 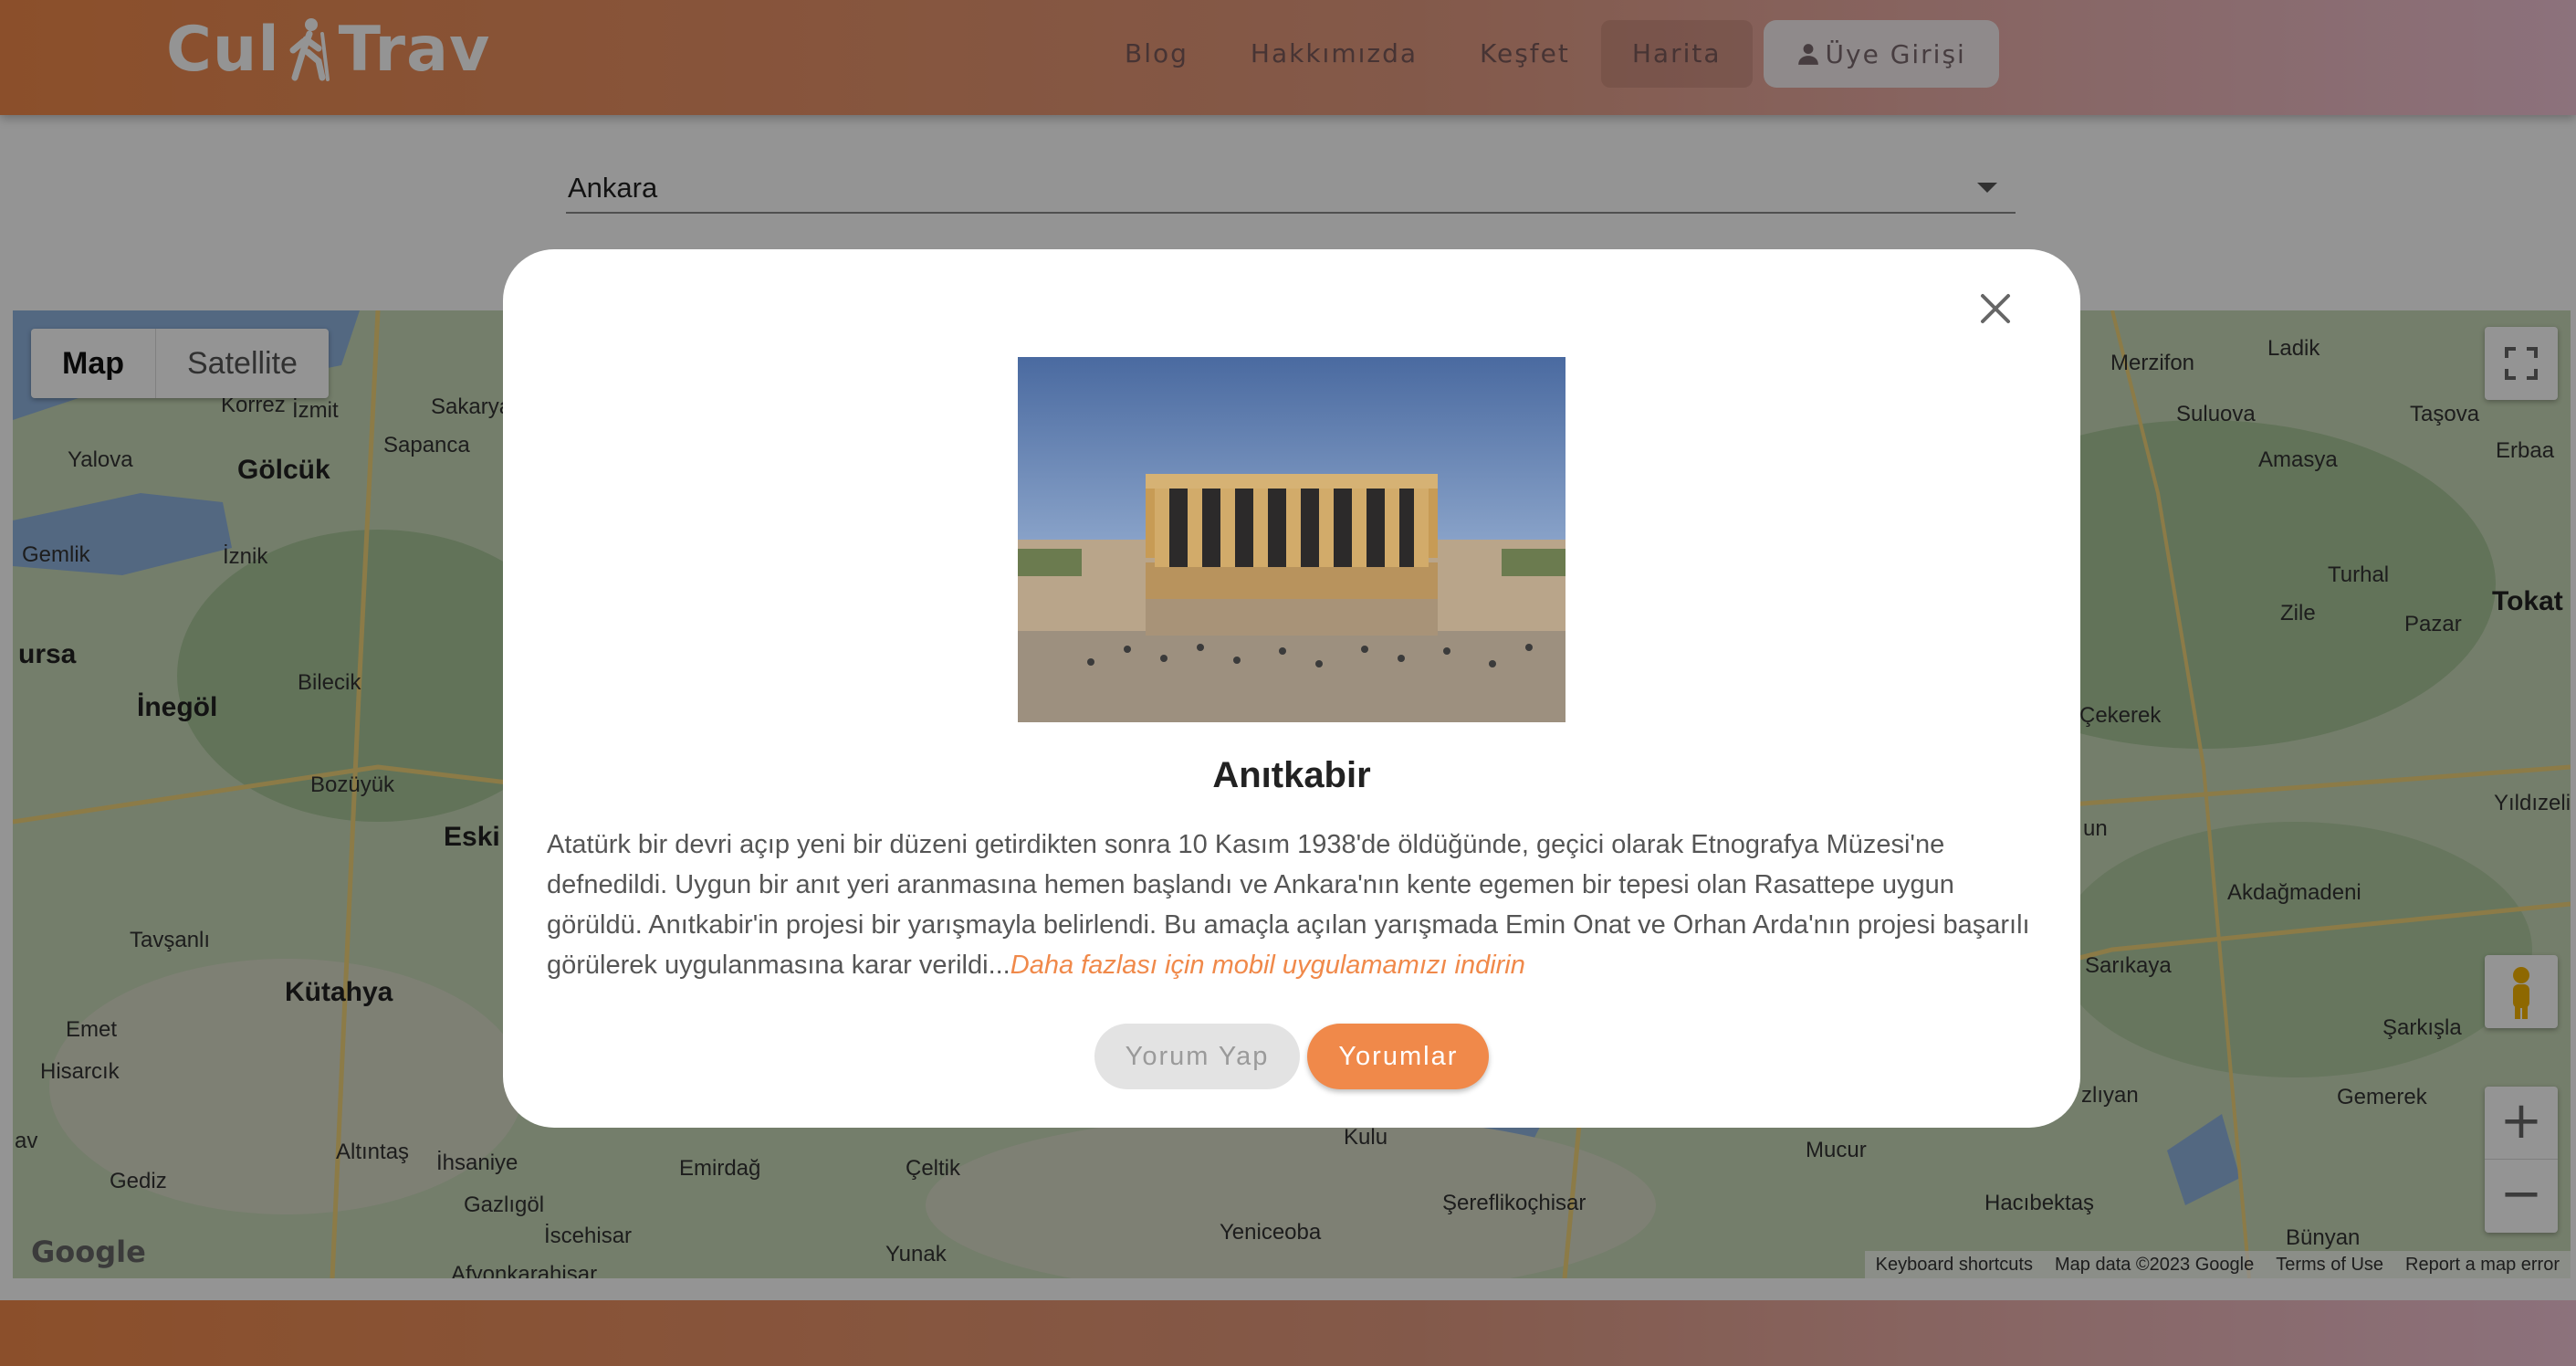 I want to click on modal-actions: Yorum Yap Yorumlar, so click(x=1291, y=1056).